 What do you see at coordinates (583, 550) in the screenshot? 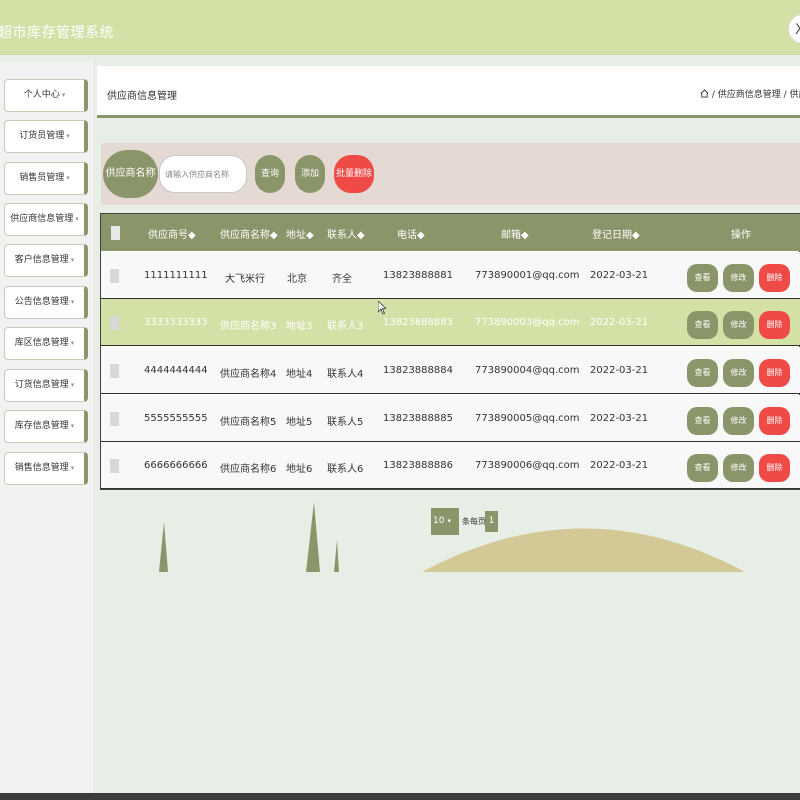
I see `decor-hill` at bounding box center [583, 550].